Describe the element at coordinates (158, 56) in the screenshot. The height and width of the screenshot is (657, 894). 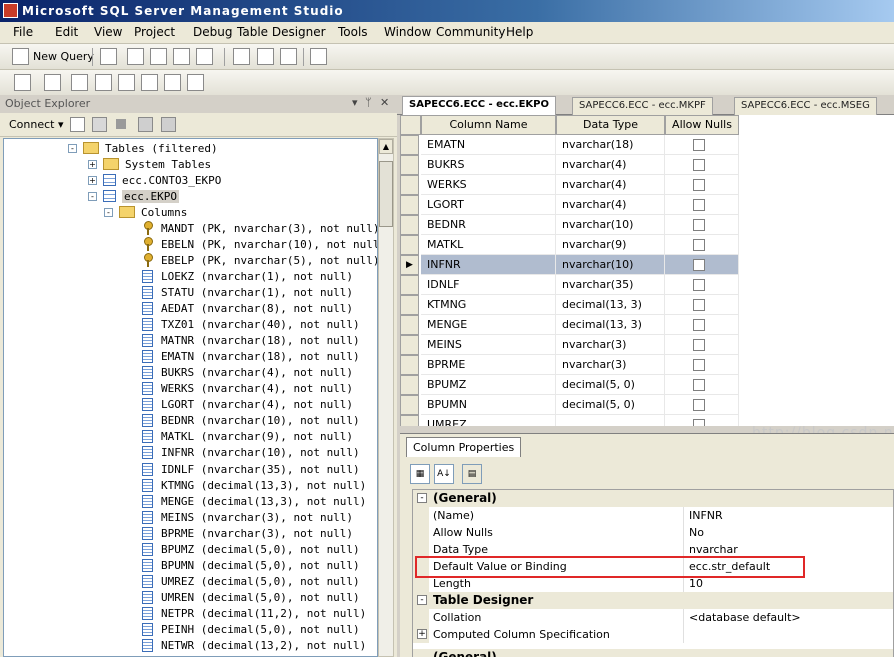
I see `analysis-services-mdx-icon` at that location.